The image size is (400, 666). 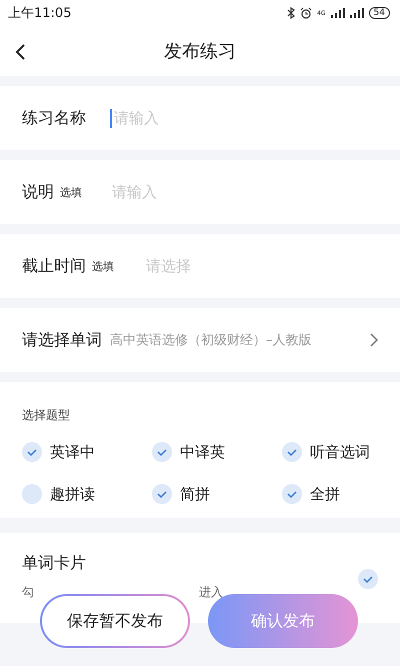 What do you see at coordinates (62, 340) in the screenshot?
I see `field-label: 请选择单词` at bounding box center [62, 340].